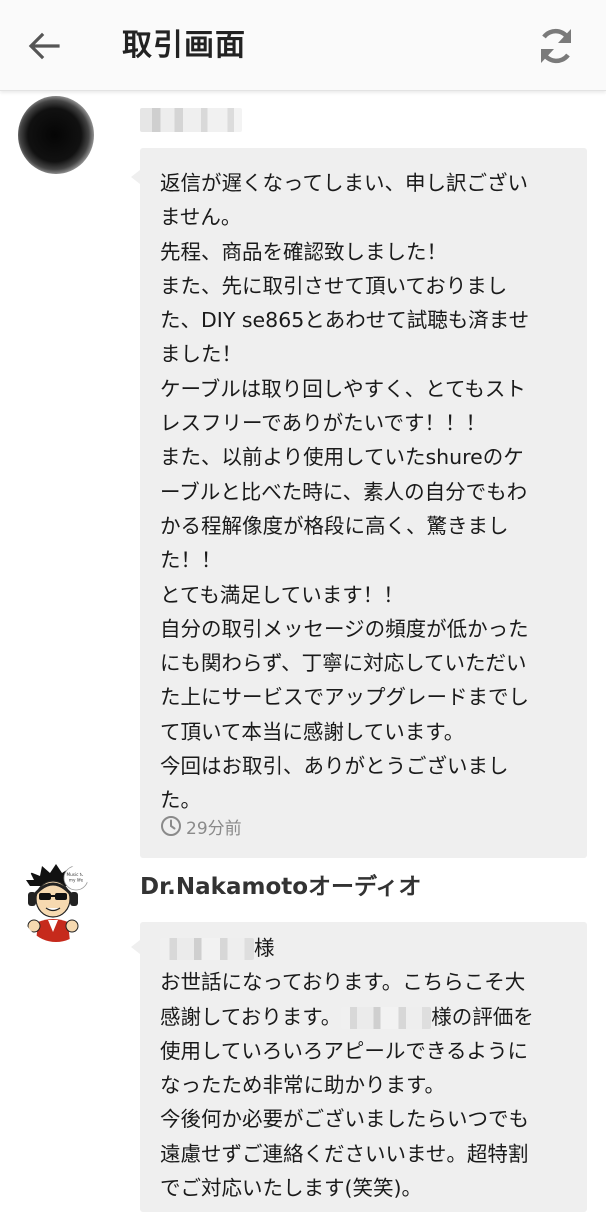 Image resolution: width=606 pixels, height=1212 pixels. Describe the element at coordinates (344, 697) in the screenshot. I see `message-line: た上にサービスでアップグレードまでし` at that location.